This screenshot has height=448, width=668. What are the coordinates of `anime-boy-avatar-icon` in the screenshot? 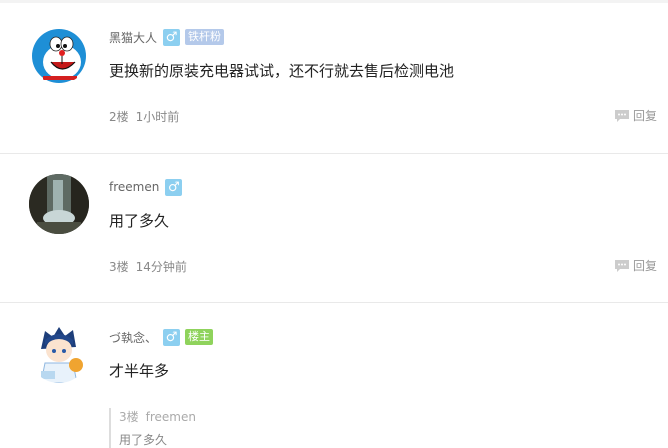 It's located at (59, 353).